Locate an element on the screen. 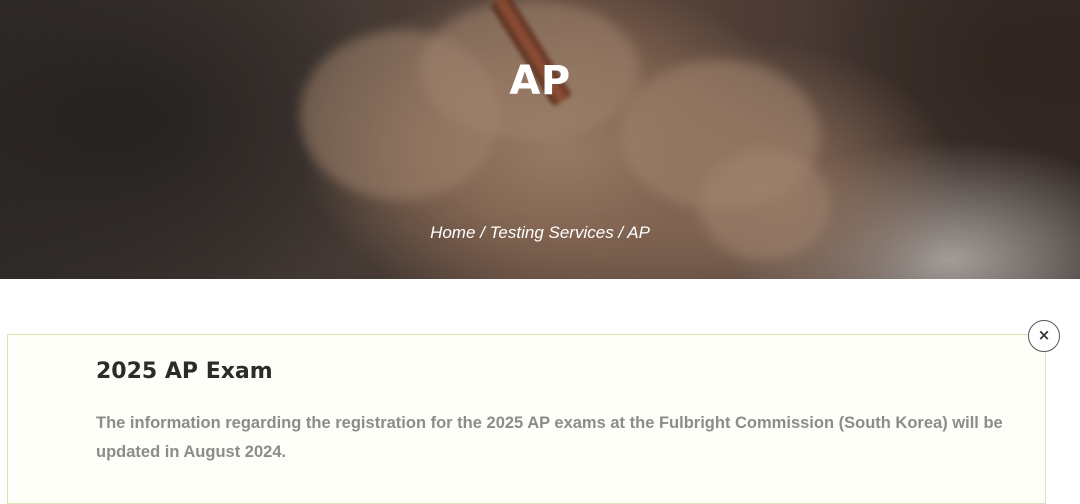 The height and width of the screenshot is (504, 1080). notice-title: 2025 AP Exam is located at coordinates (184, 371).